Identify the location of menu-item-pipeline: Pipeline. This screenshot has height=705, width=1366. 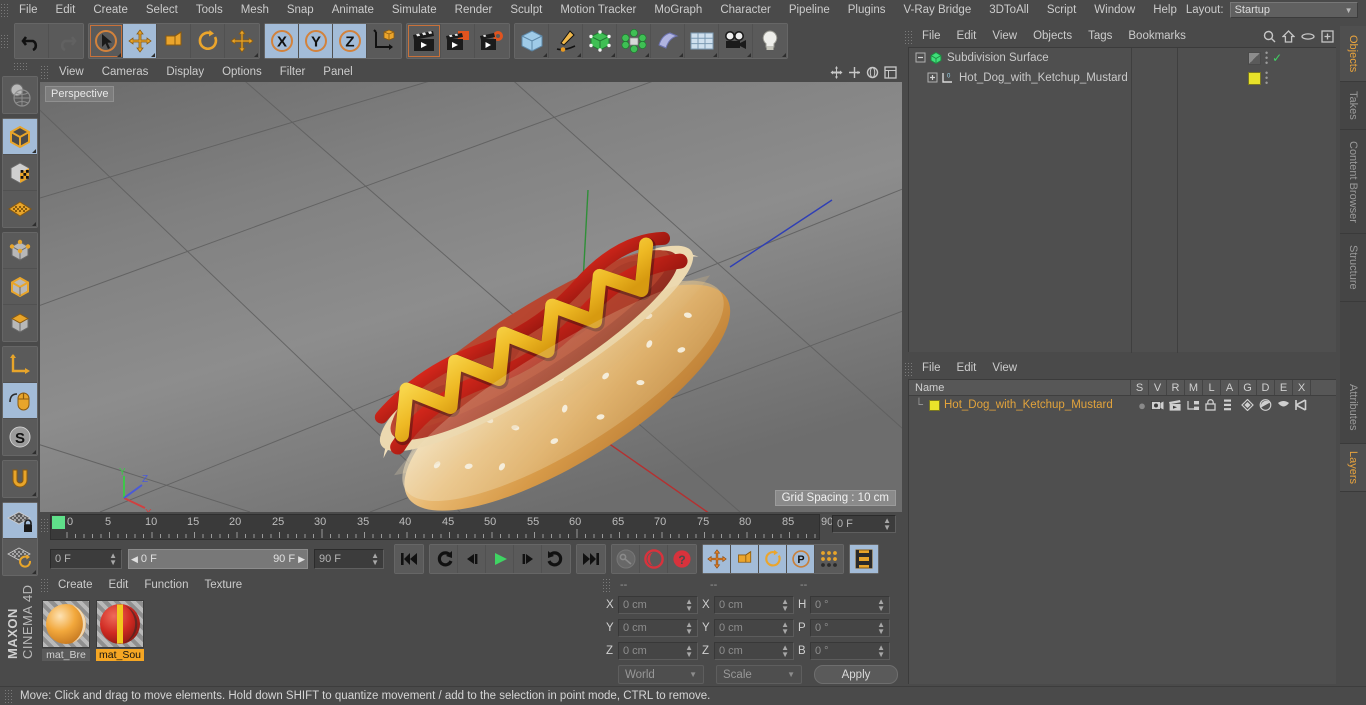
(809, 10).